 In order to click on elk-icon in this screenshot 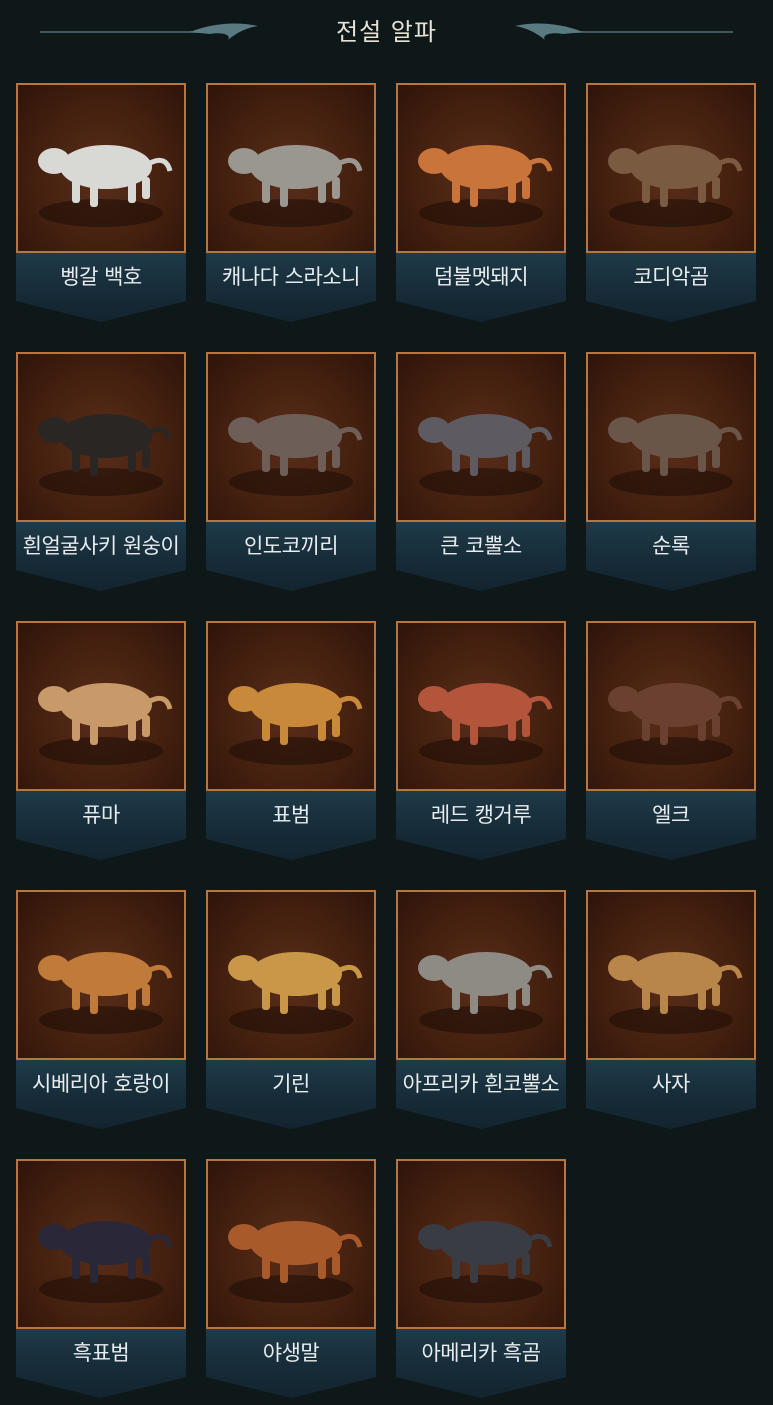, I will do `click(675, 724)`.